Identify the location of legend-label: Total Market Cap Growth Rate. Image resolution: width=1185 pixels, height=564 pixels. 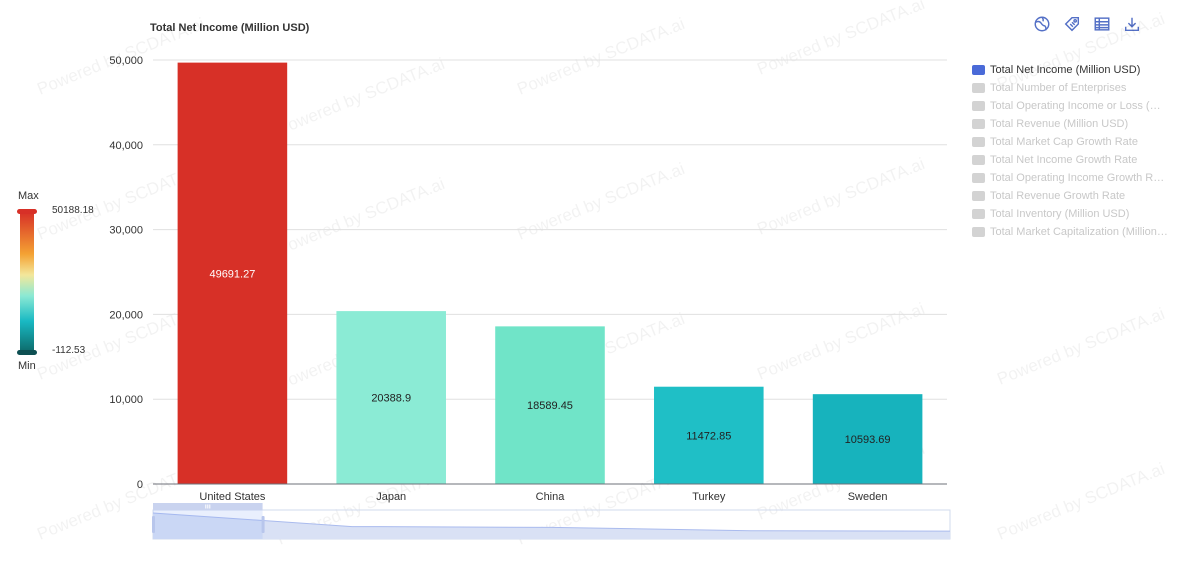
(1064, 142).